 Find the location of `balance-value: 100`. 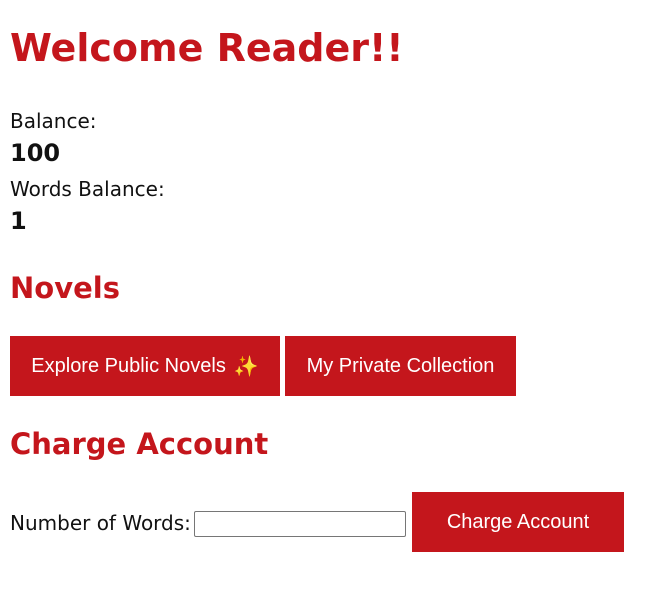

balance-value: 100 is located at coordinates (35, 153).